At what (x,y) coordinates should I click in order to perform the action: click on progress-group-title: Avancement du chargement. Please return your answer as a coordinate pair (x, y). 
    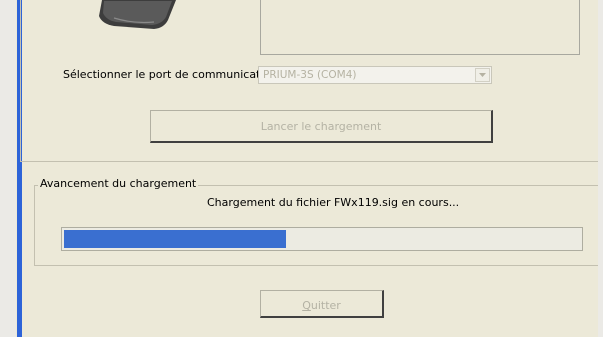
    Looking at the image, I should click on (118, 183).